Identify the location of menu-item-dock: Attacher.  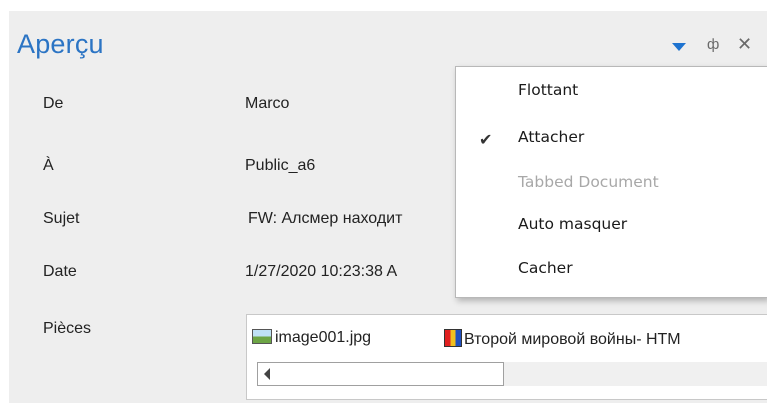
(551, 137).